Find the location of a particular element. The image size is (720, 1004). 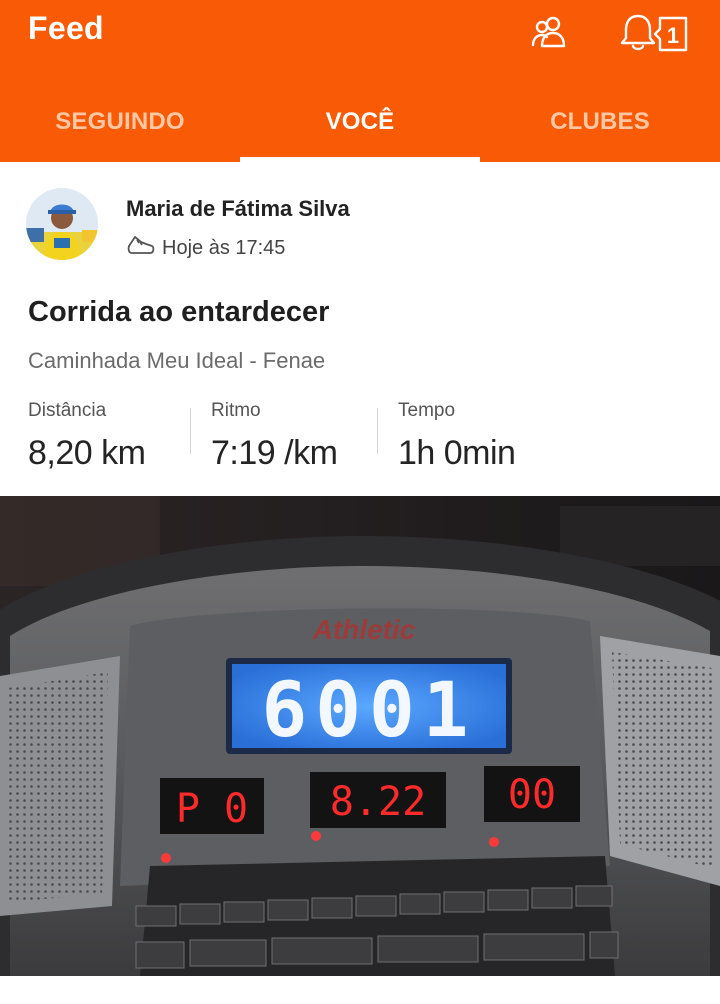

stat-value: 8,20 km is located at coordinates (87, 453).